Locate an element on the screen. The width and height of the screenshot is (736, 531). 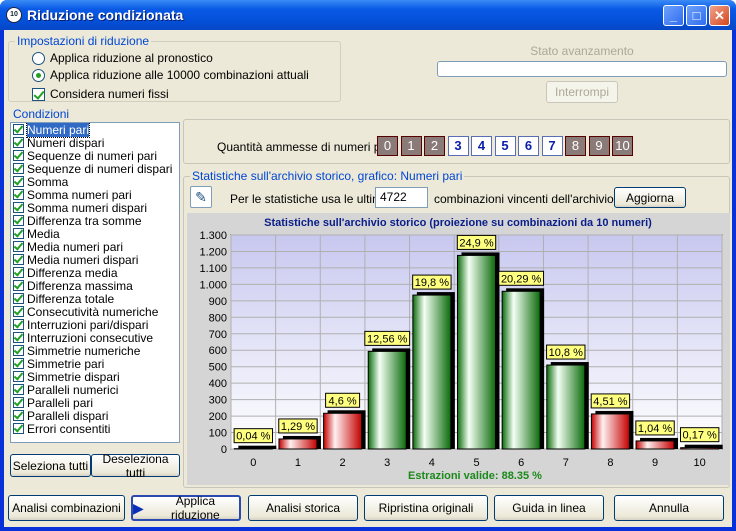
update-button: Aggiorna is located at coordinates (650, 197).